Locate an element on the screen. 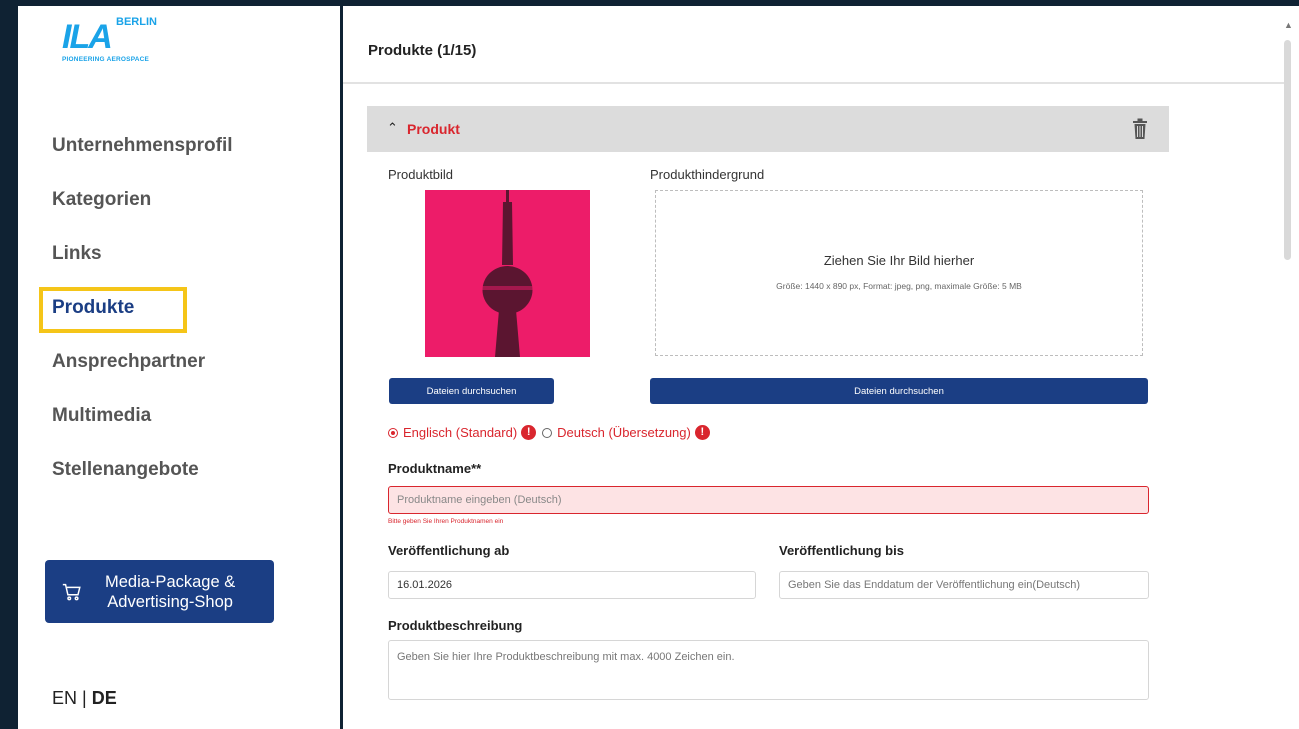  page-title: Produkte (1/15) is located at coordinates (422, 50).